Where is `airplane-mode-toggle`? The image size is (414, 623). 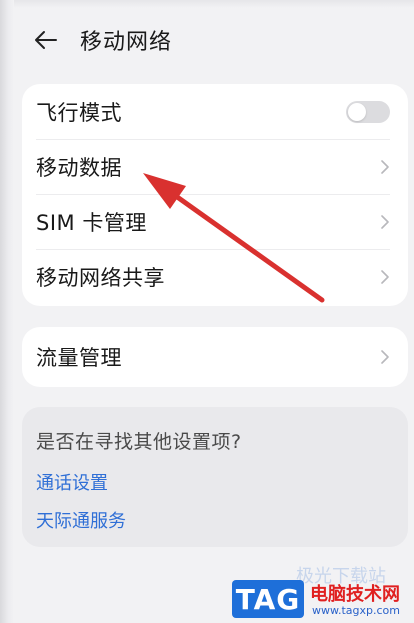
airplane-mode-toggle is located at coordinates (368, 111).